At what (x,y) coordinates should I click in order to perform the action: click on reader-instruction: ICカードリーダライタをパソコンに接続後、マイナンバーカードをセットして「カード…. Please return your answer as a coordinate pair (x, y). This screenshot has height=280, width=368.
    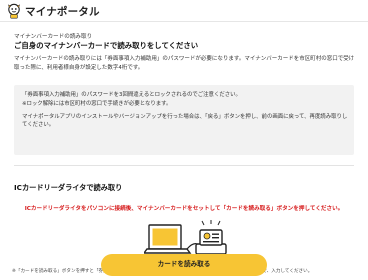
    Looking at the image, I should click on (184, 209).